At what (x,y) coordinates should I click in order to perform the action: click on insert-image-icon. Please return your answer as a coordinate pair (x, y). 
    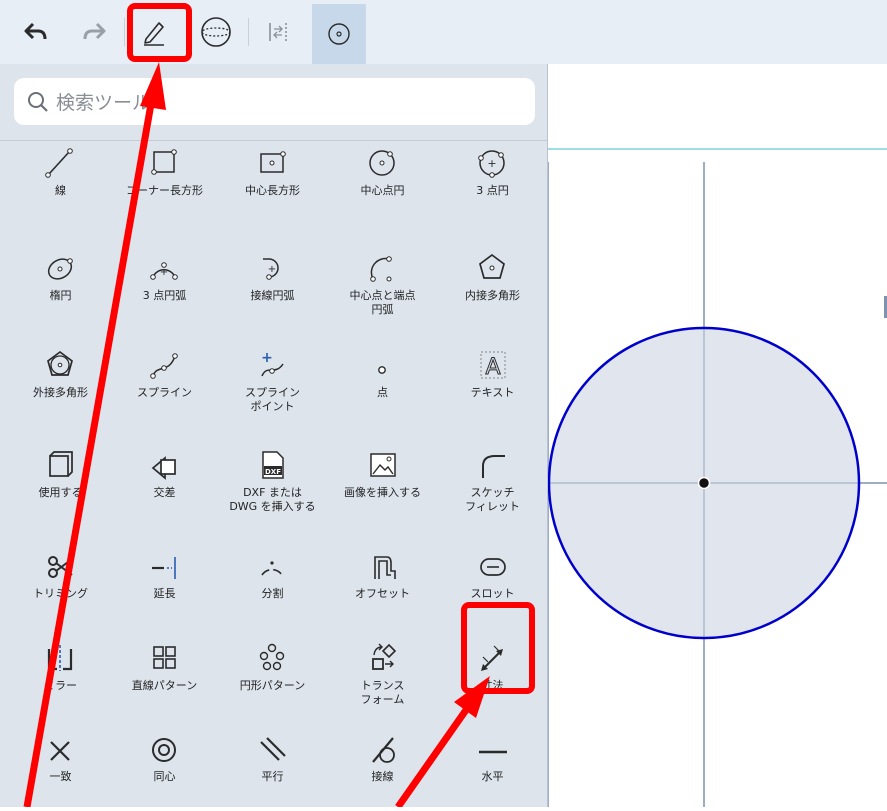
    Looking at the image, I should click on (382, 465).